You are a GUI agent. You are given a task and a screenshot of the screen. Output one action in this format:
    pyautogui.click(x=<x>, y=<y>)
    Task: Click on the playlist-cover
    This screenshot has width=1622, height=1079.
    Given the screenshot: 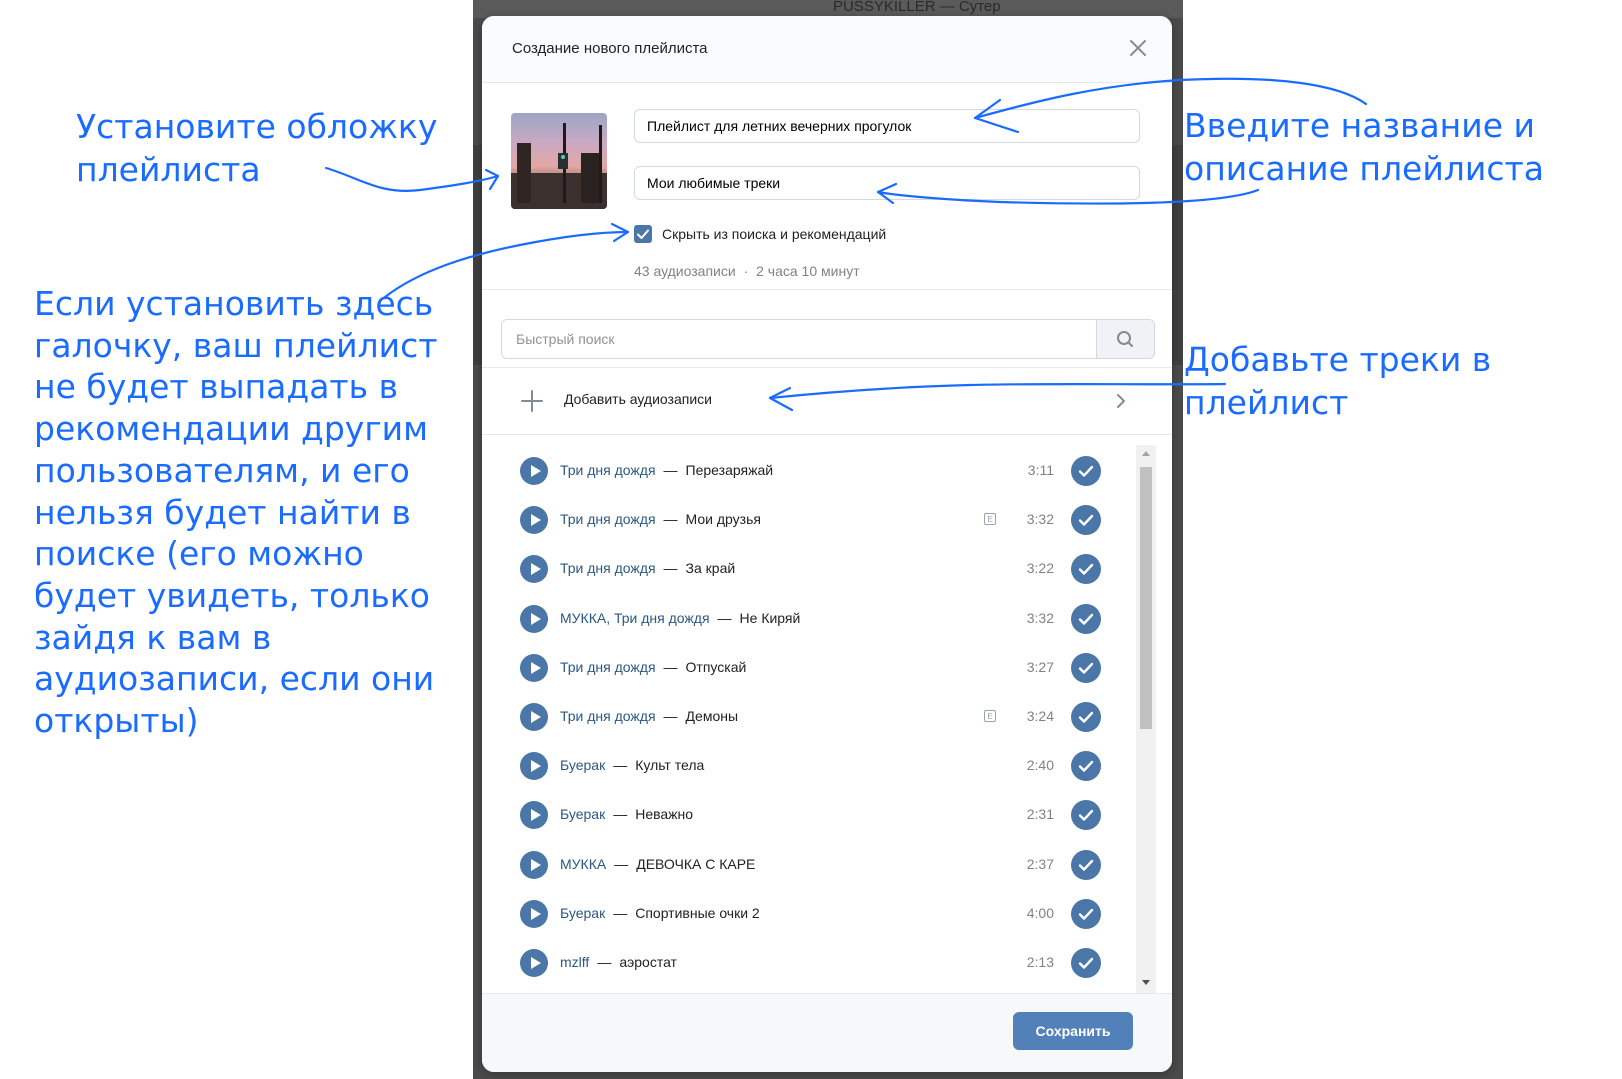 What is the action you would take?
    pyautogui.click(x=559, y=161)
    